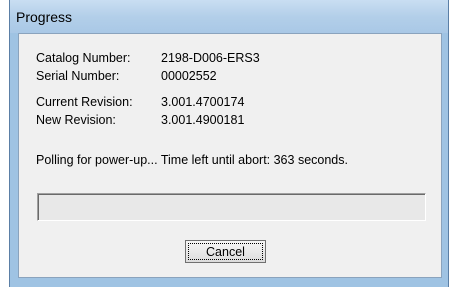 Image resolution: width=449 pixels, height=287 pixels. Describe the element at coordinates (83, 58) in the screenshot. I see `catalog-number-label: Catalog Number:` at that location.